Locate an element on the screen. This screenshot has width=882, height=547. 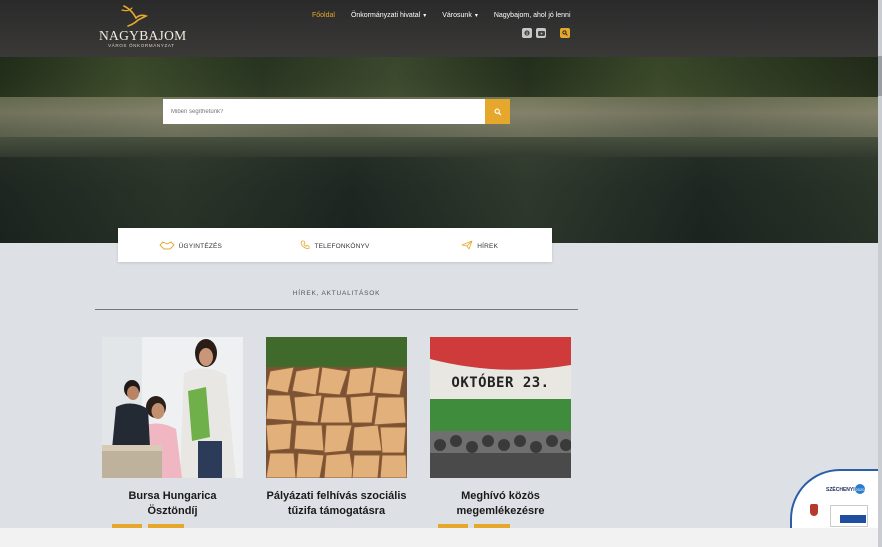
nav-item-label: Főoldal is located at coordinates (323, 15).